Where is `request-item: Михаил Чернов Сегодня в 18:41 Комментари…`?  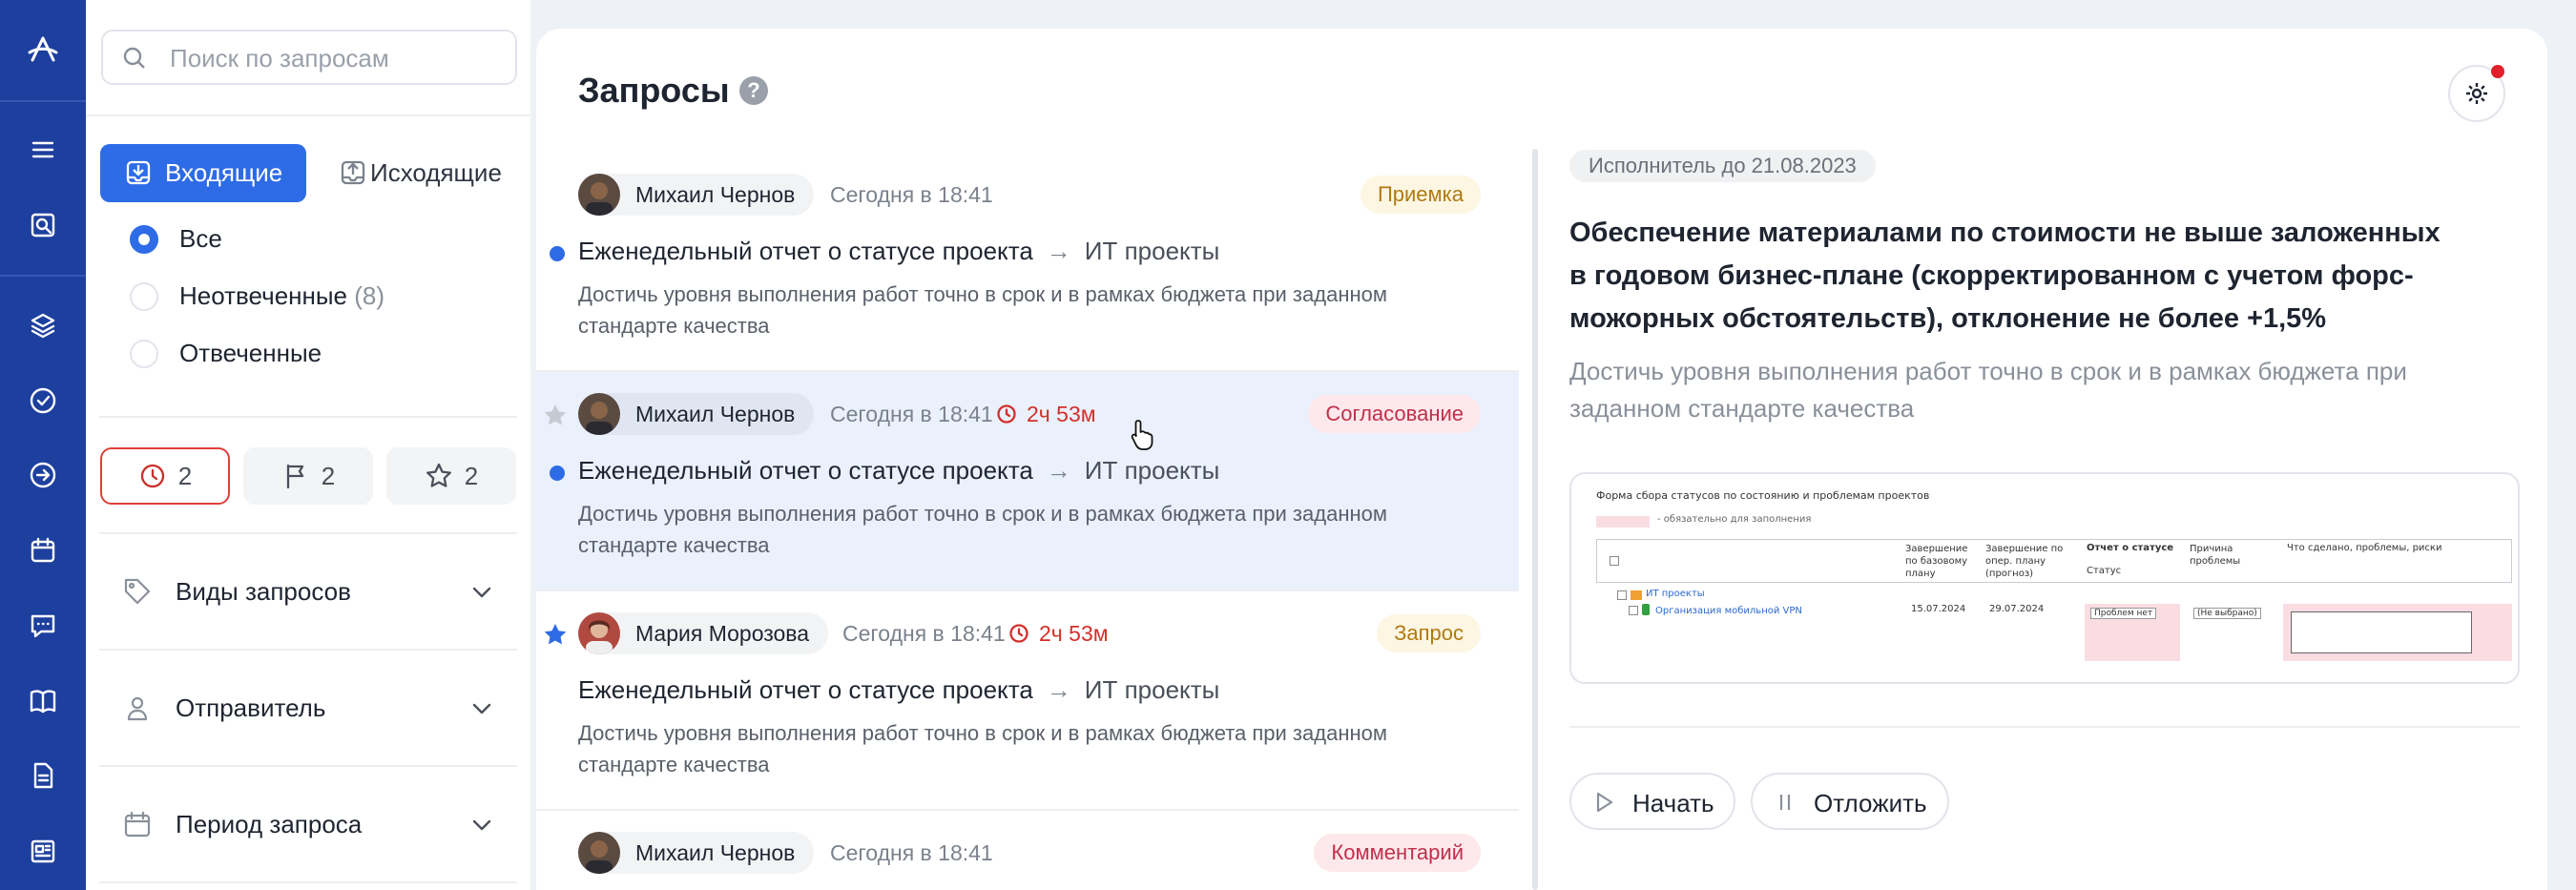
request-item: Михаил Чернов Сегодня в 18:41 Комментари… is located at coordinates (1027, 850).